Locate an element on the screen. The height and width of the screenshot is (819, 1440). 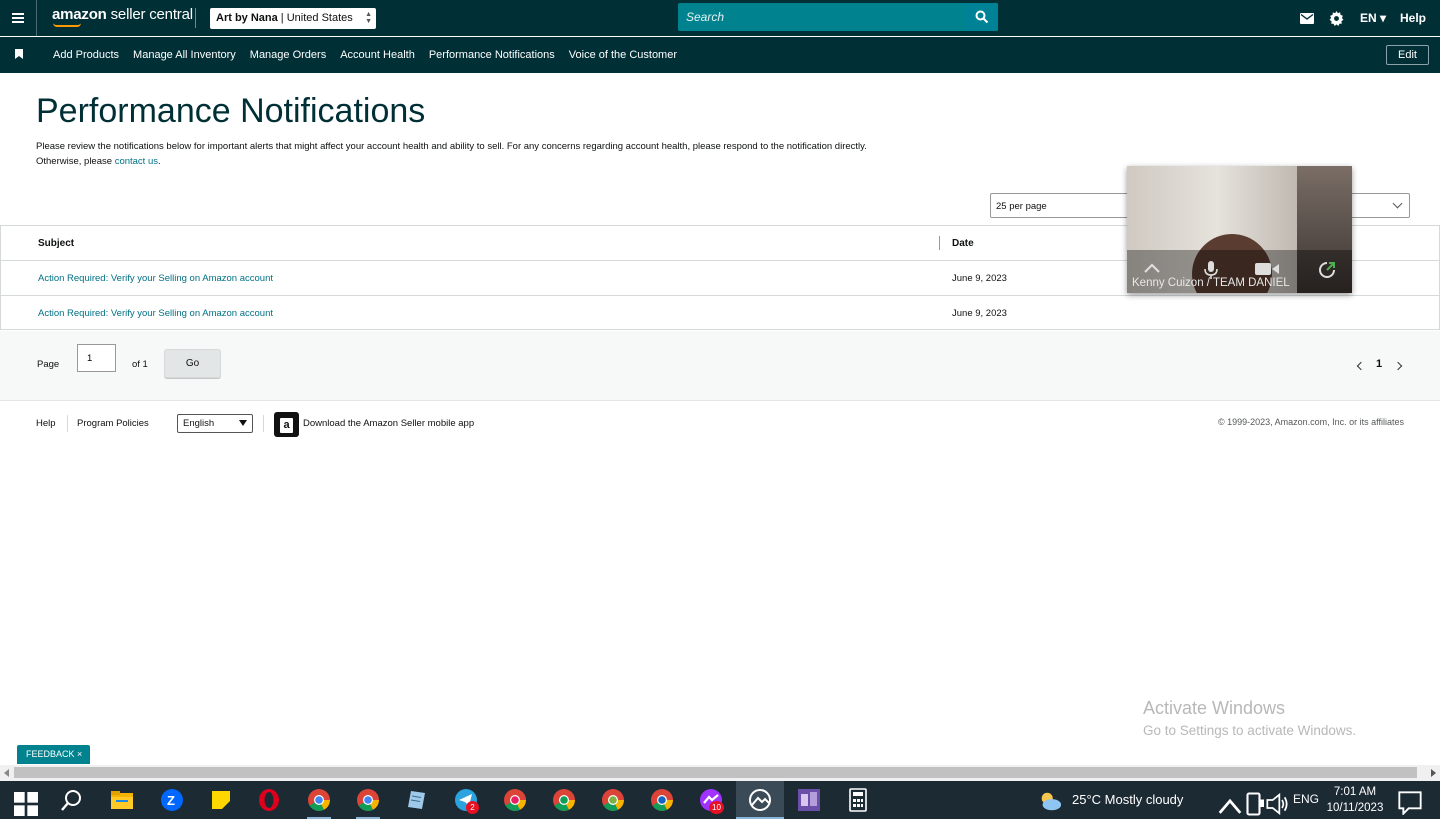
page-number-input is located at coordinates (96, 358).